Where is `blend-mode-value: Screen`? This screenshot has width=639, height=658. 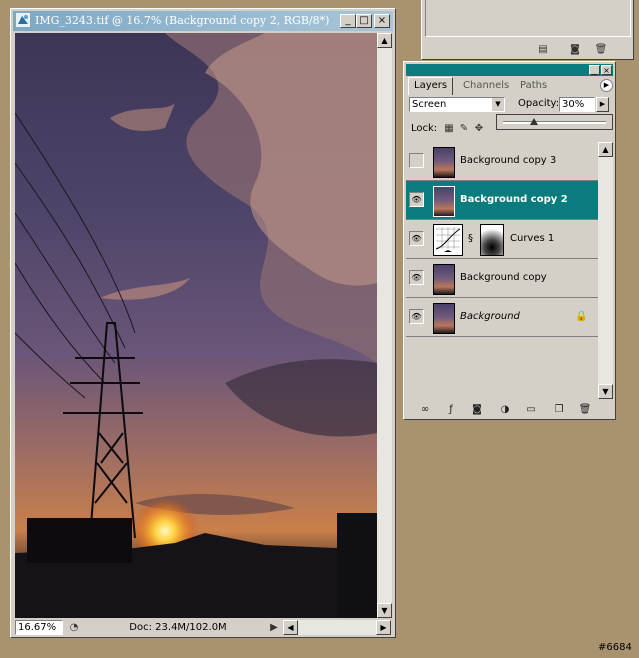 blend-mode-value: Screen is located at coordinates (429, 104).